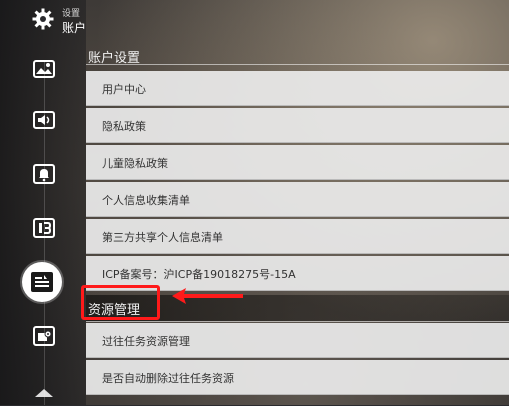  What do you see at coordinates (135, 163) in the screenshot?
I see `list-item-label: 儿童隐私政策` at bounding box center [135, 163].